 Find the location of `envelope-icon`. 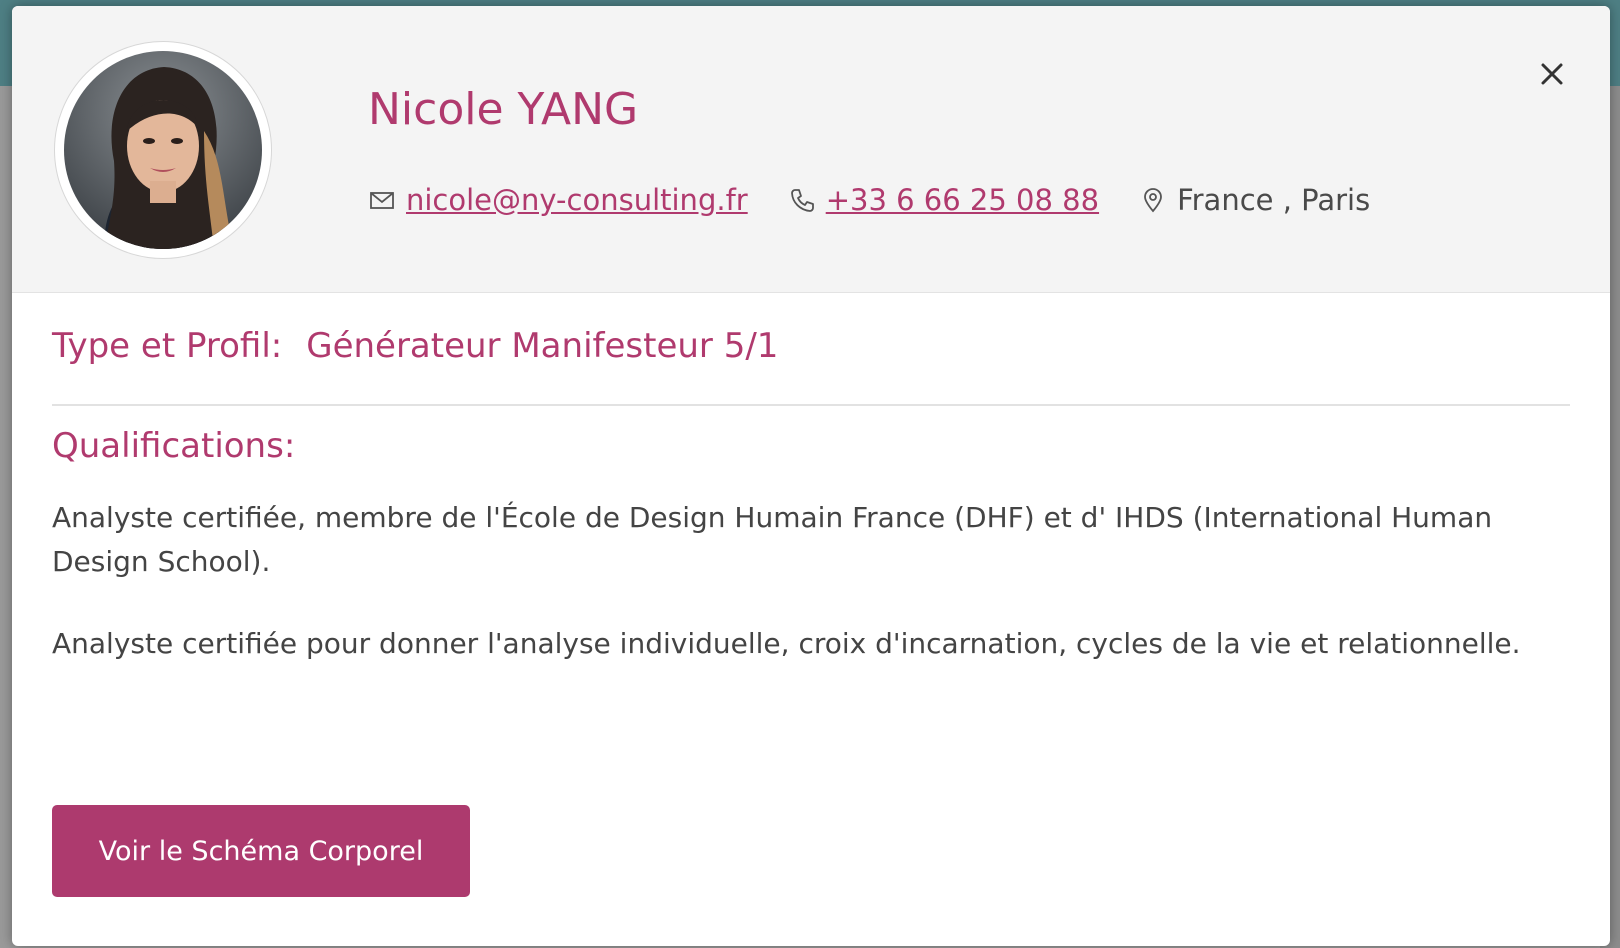

envelope-icon is located at coordinates (382, 200).